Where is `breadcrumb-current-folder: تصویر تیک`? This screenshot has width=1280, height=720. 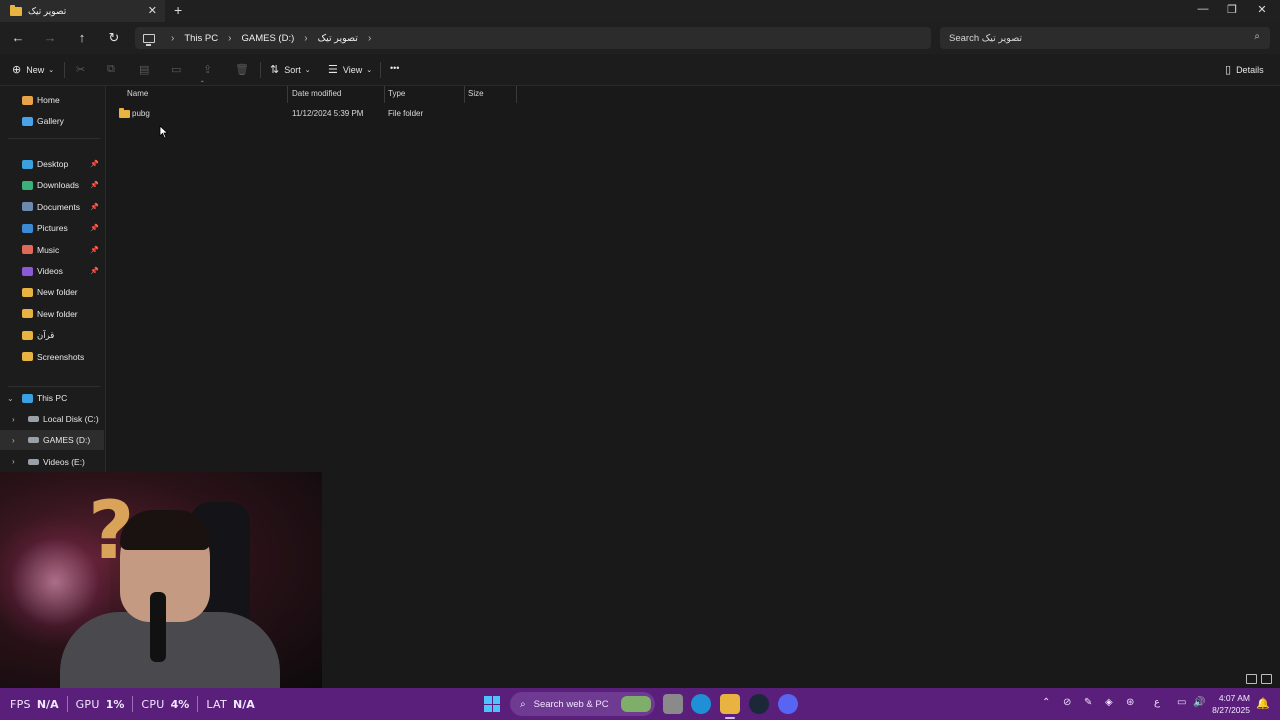
breadcrumb-current-folder: تصویر تیک is located at coordinates (338, 38).